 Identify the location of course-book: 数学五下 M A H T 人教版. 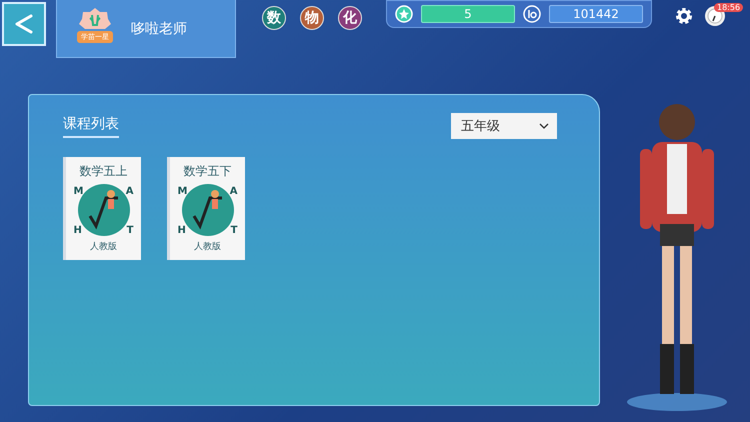
(206, 208).